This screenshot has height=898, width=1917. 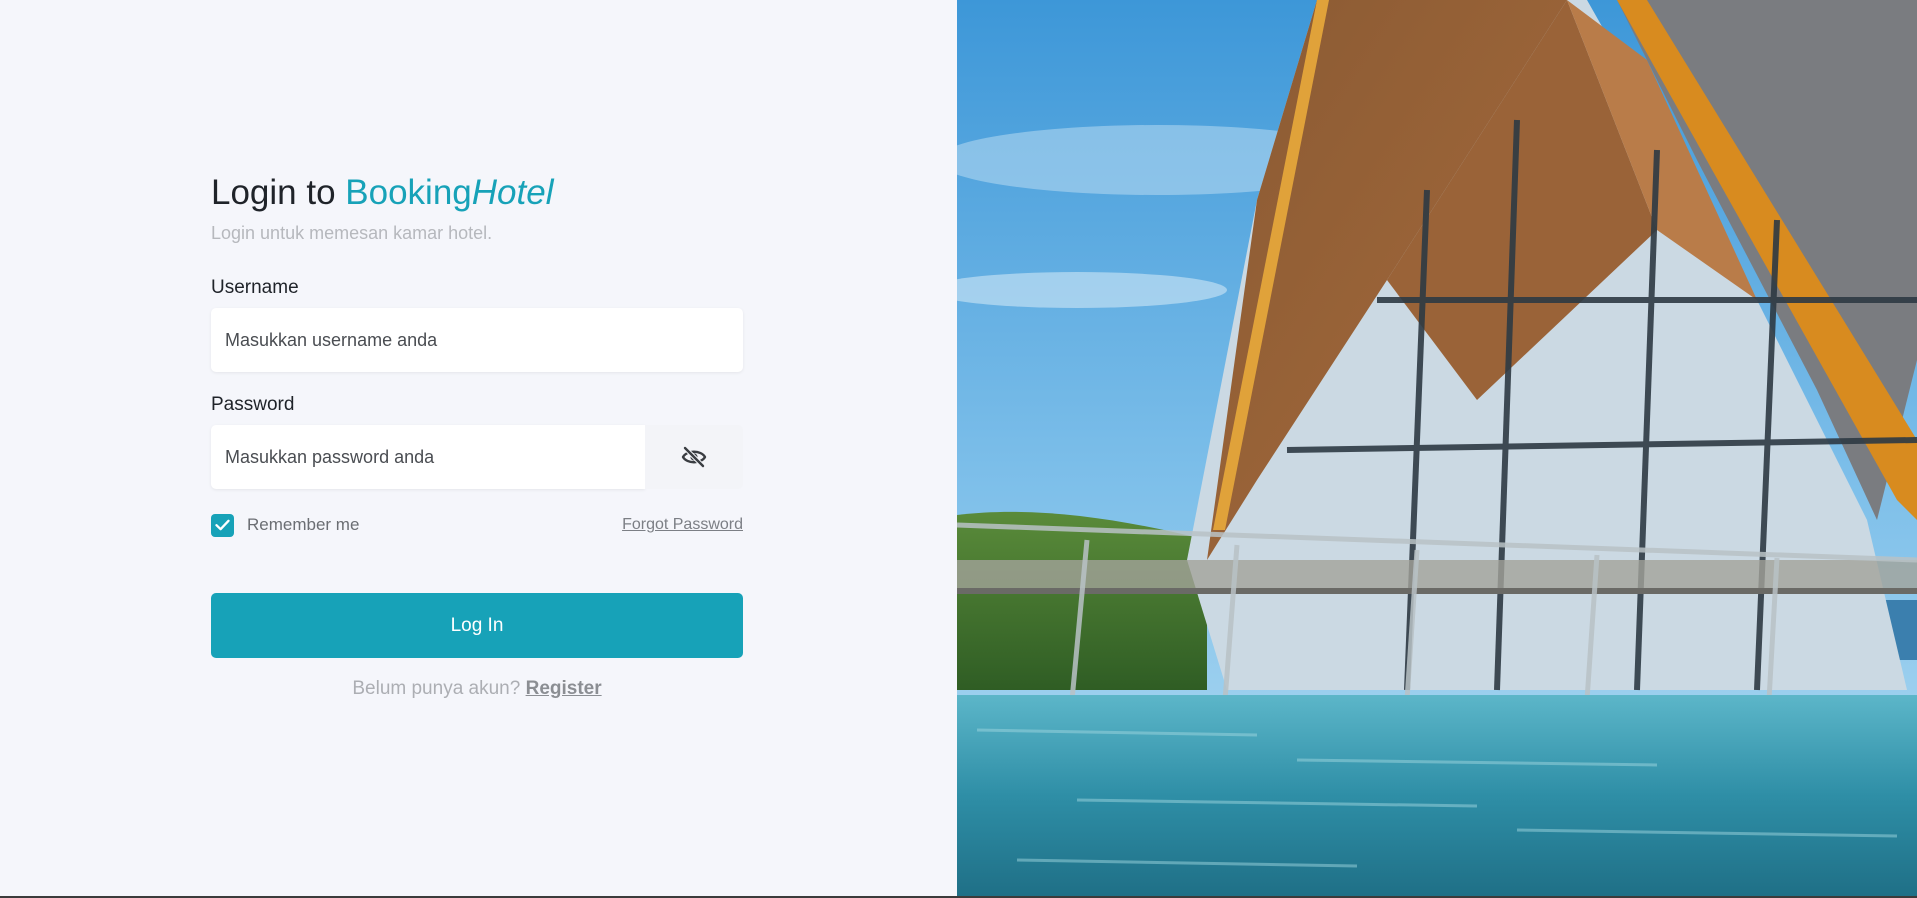 What do you see at coordinates (477, 625) in the screenshot?
I see `login-button: Log In` at bounding box center [477, 625].